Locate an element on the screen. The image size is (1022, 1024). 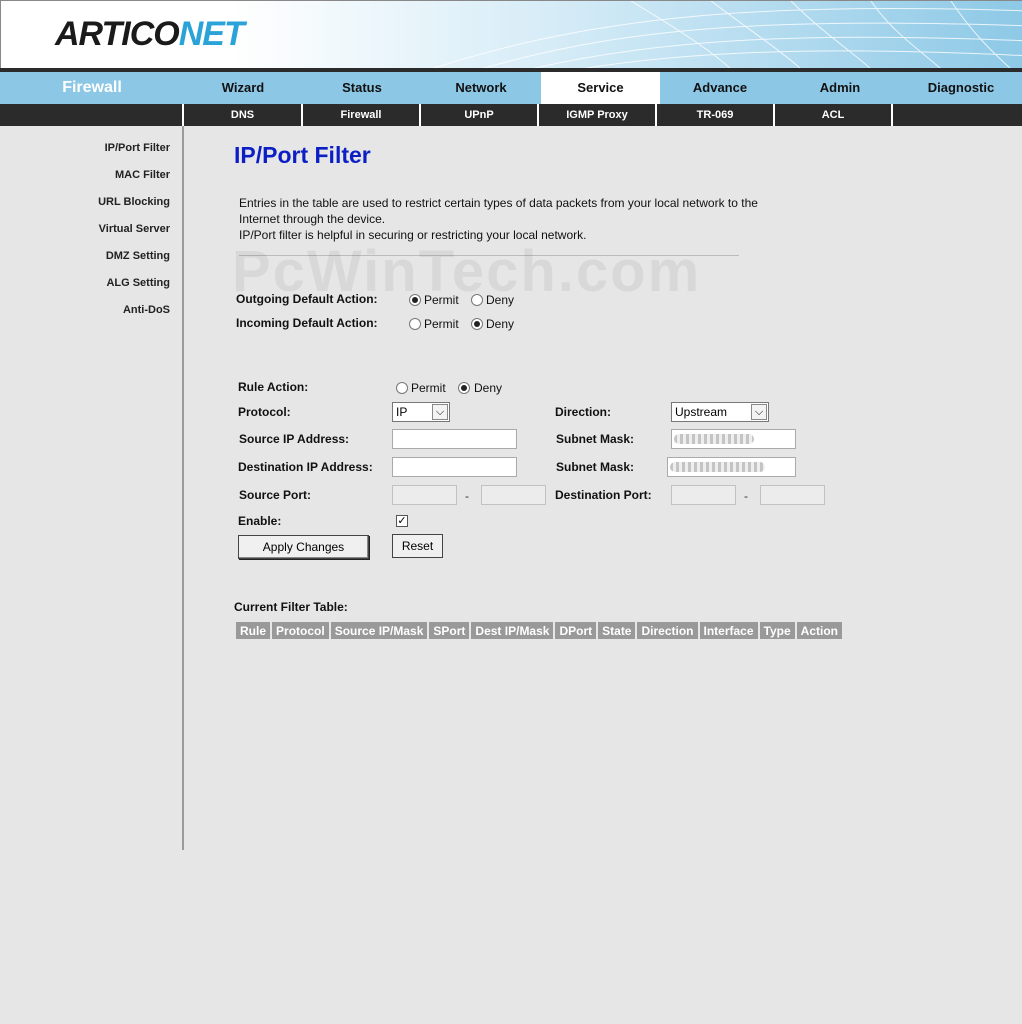
rule-deny-radio is located at coordinates (464, 388).